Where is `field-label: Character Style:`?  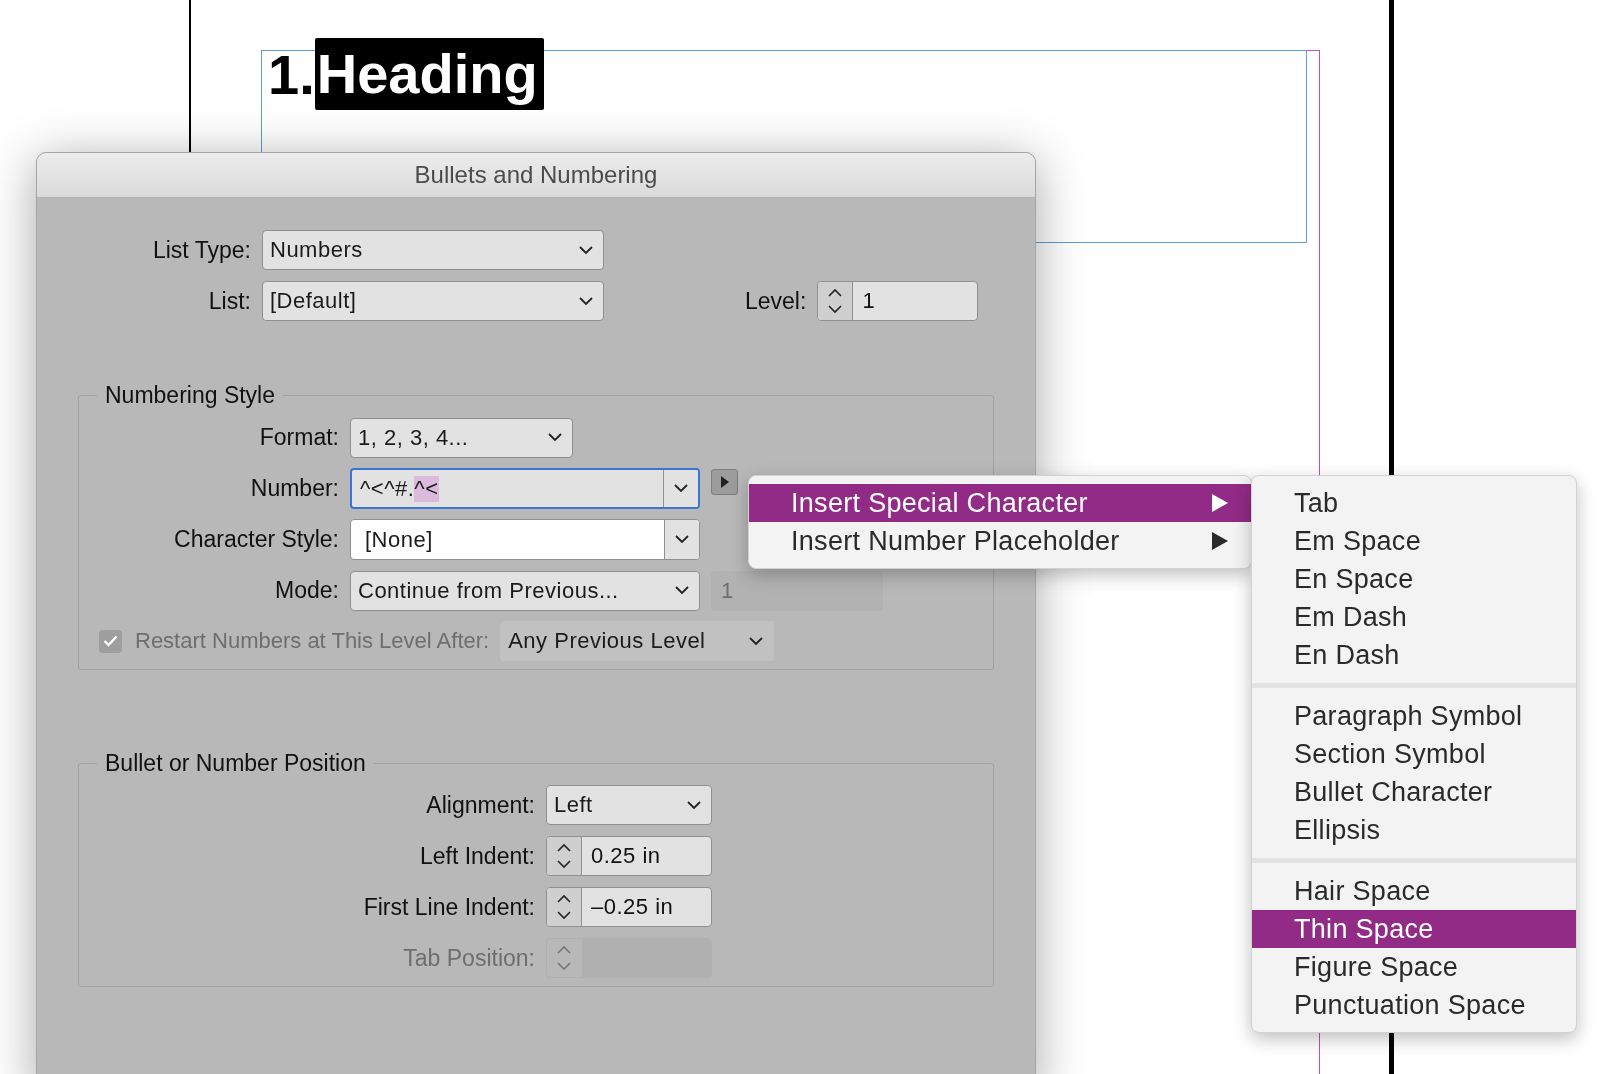
field-label: Character Style: is located at coordinates (256, 539).